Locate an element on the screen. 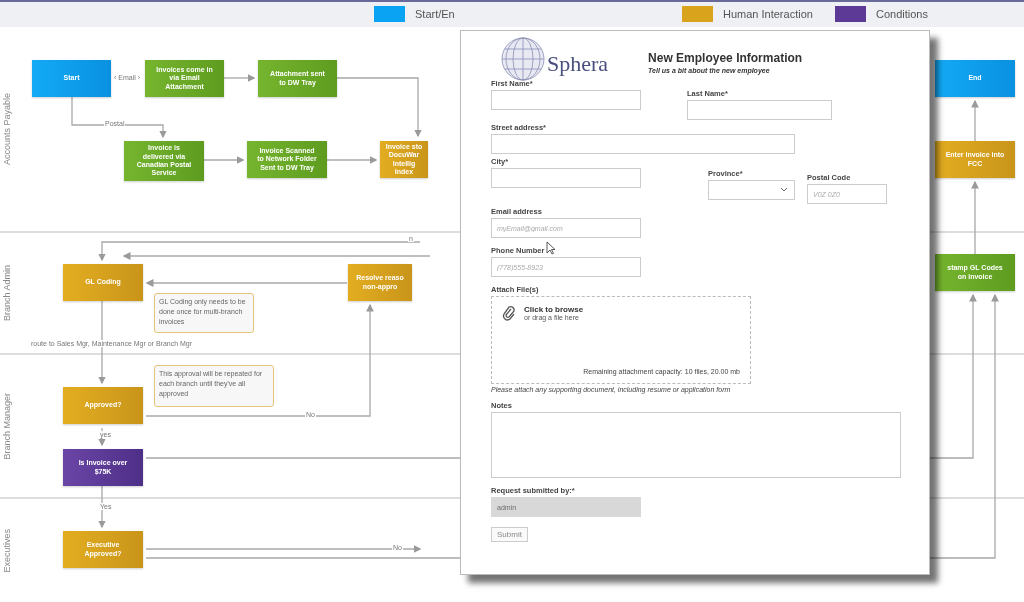 This screenshot has width=1024, height=602. browse-link: Click to browse is located at coordinates (554, 309).